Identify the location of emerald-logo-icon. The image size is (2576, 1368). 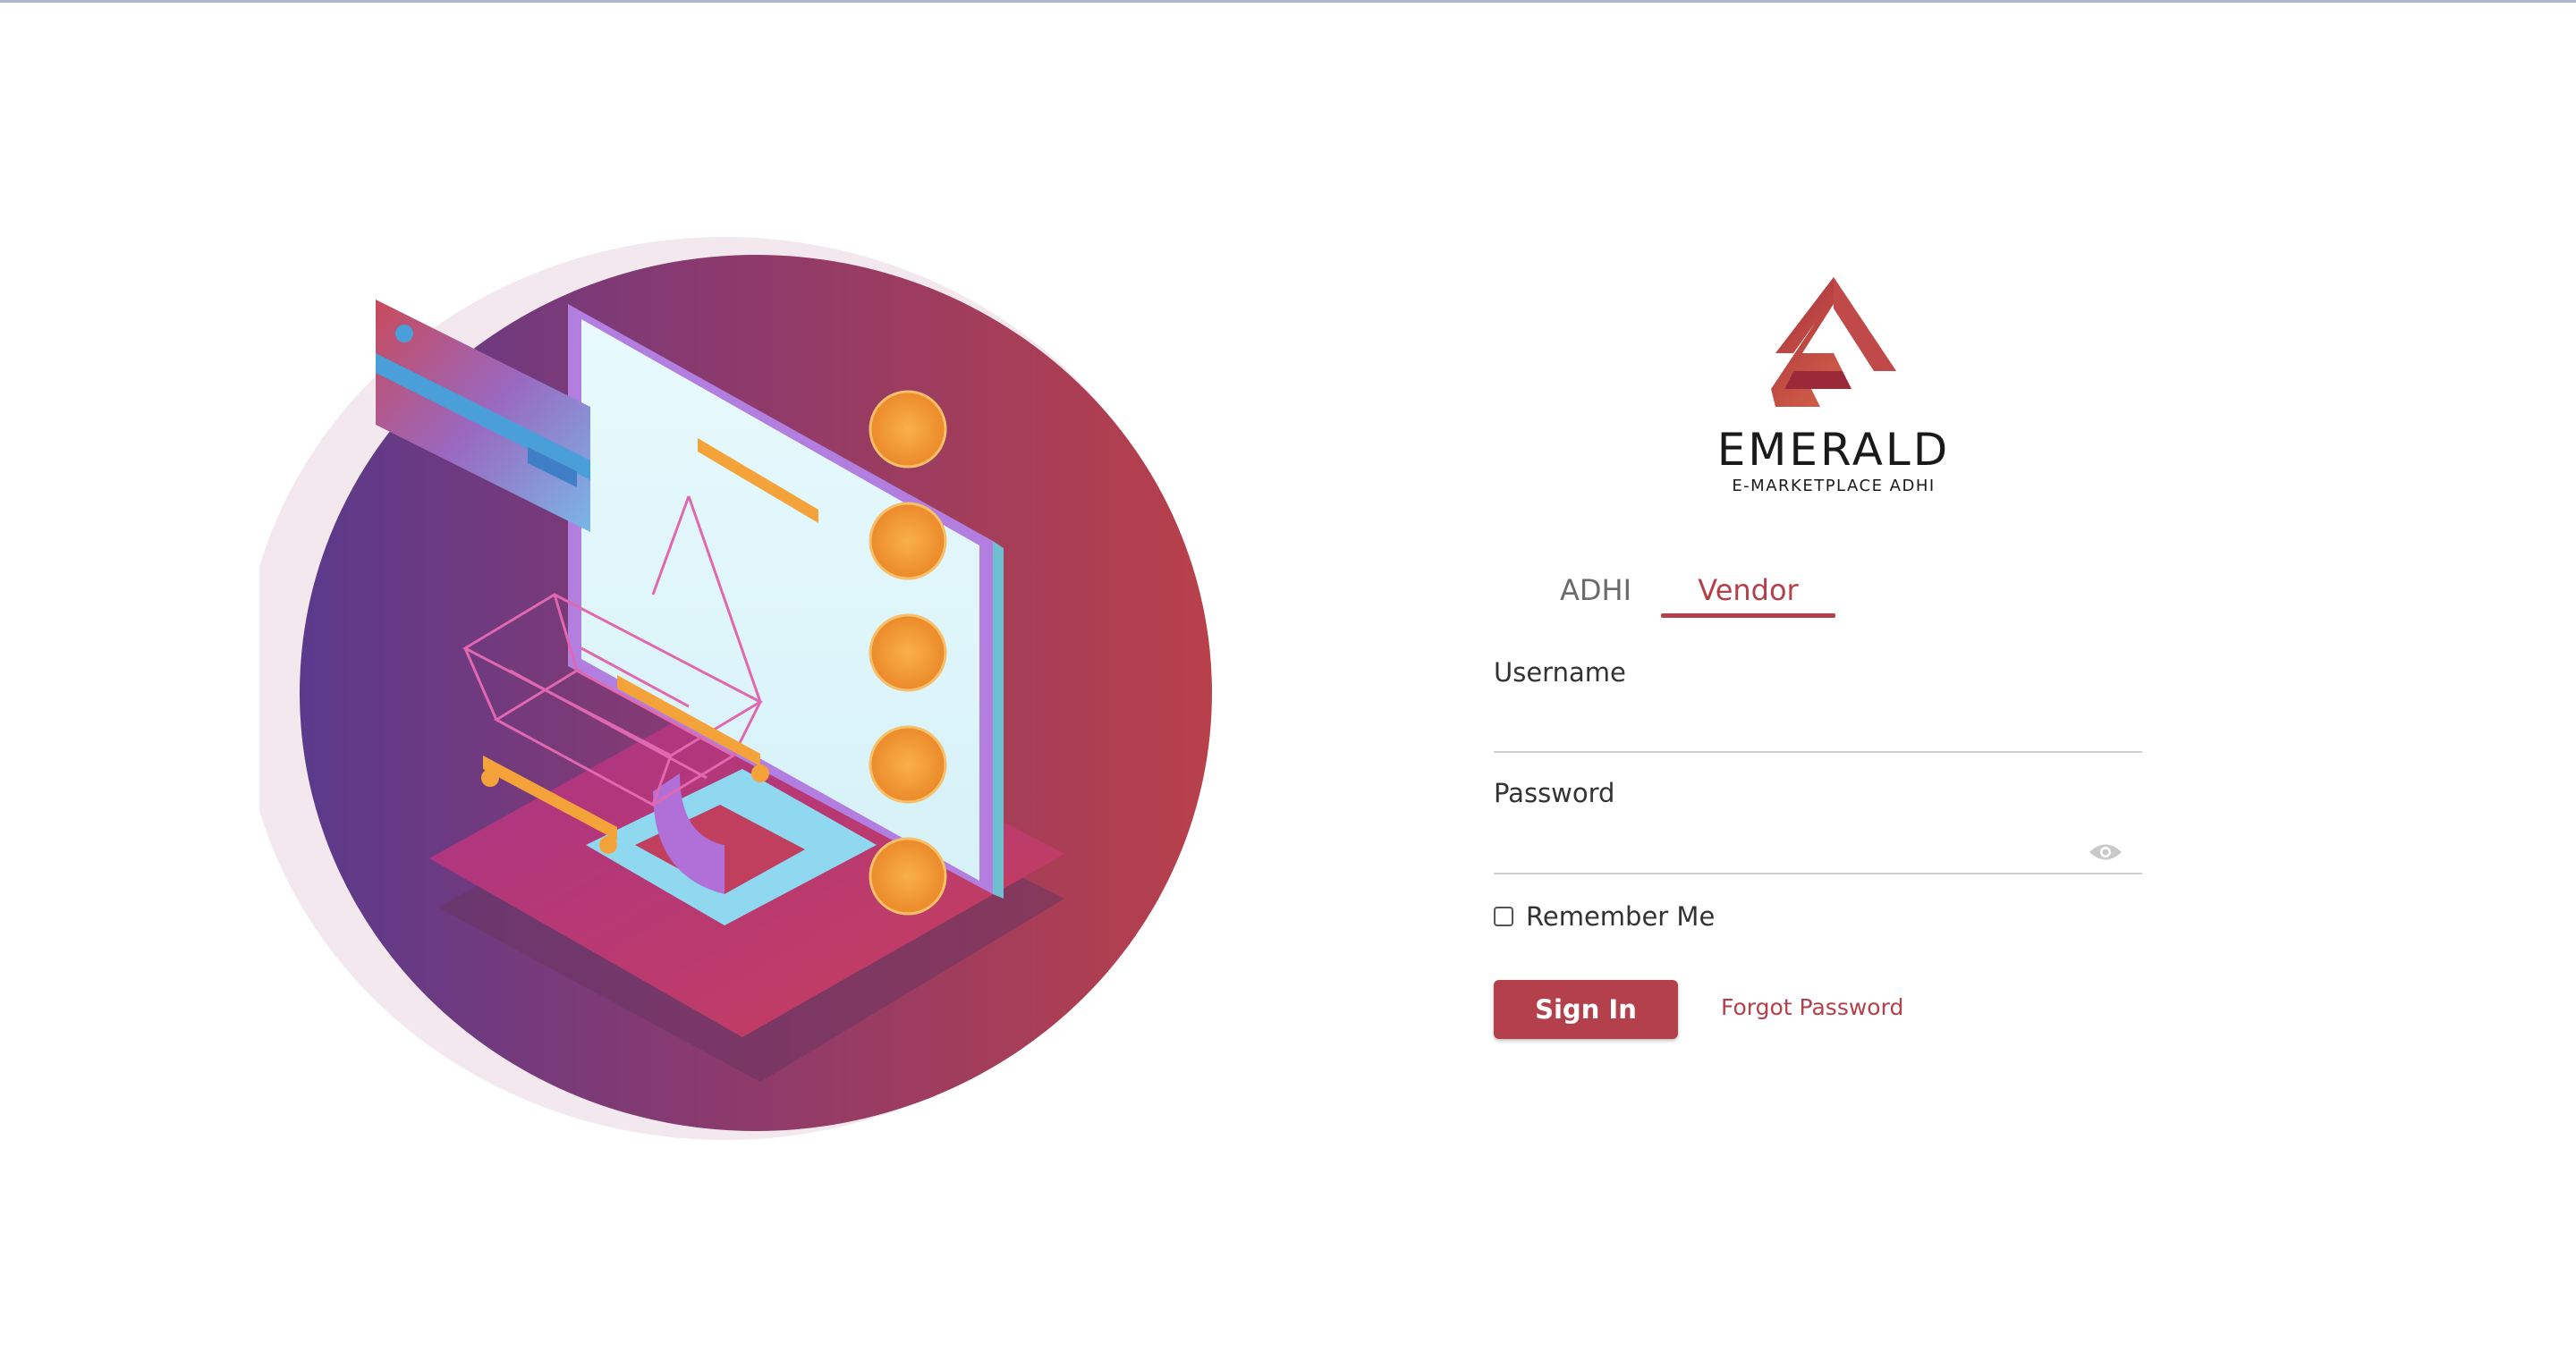
(1833, 342).